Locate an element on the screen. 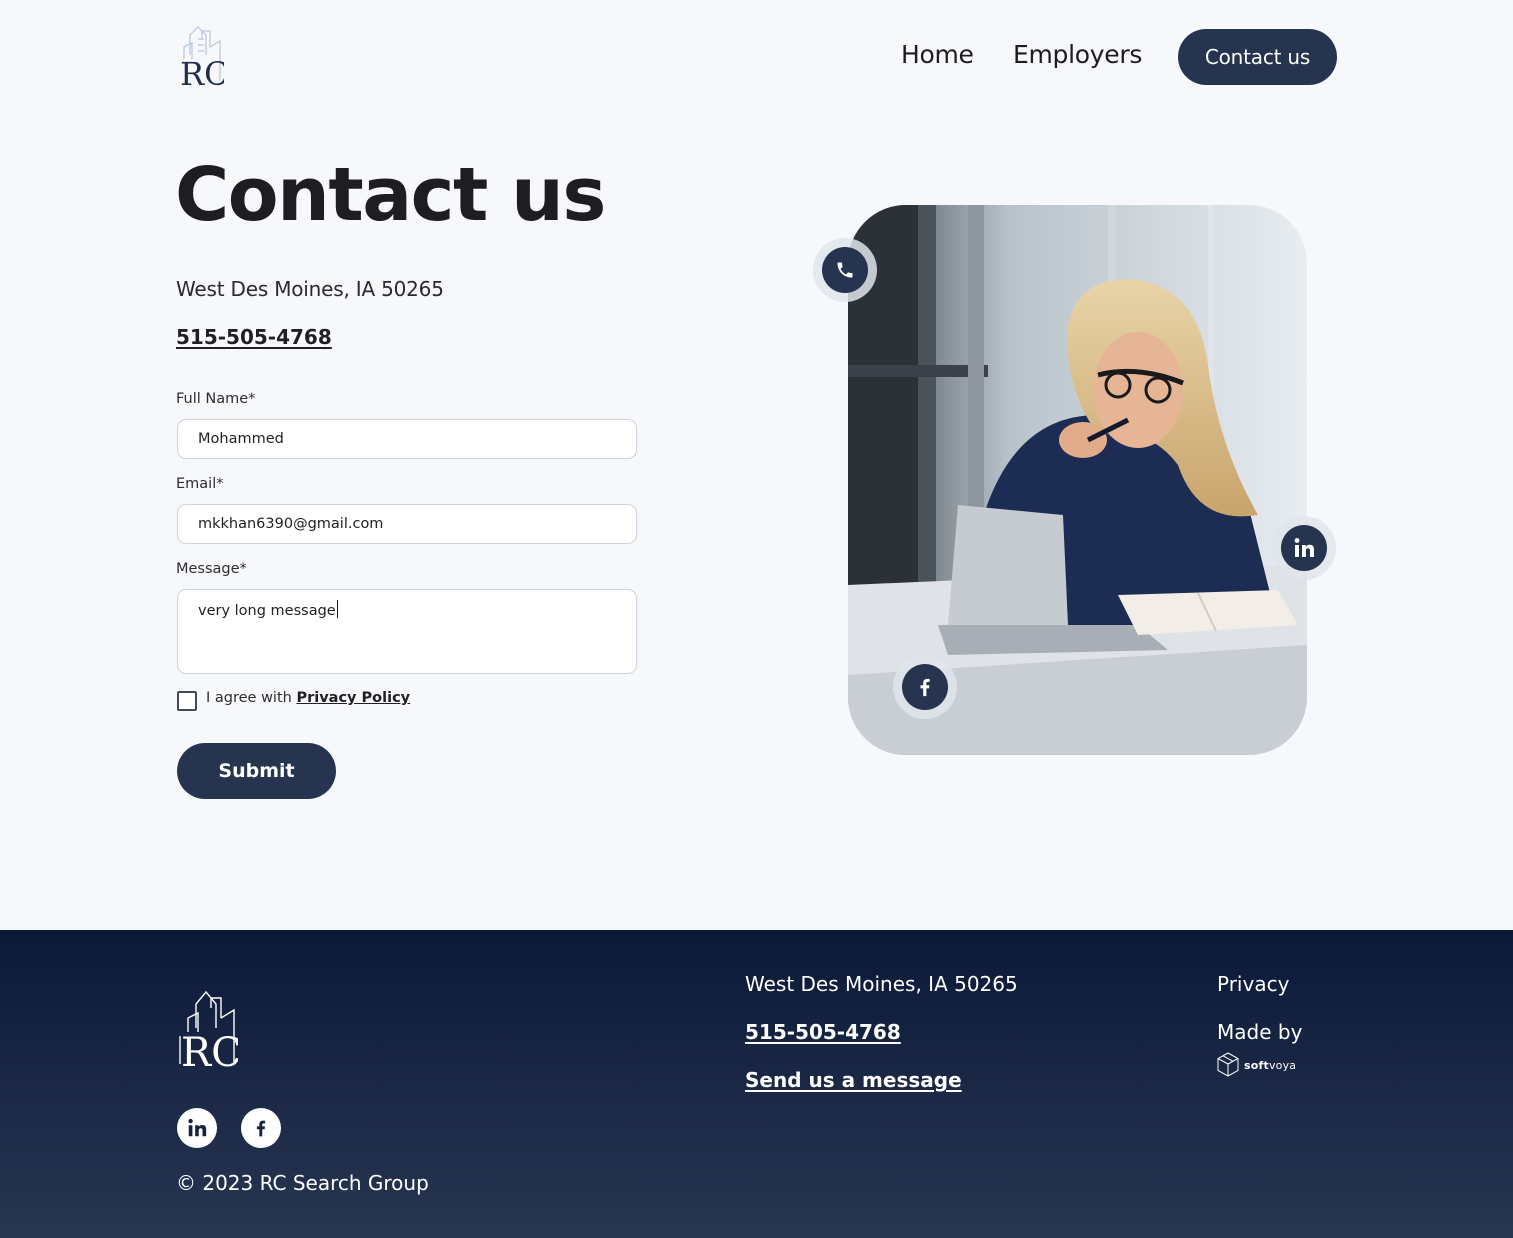 The image size is (1513, 1238). full-name-input: Mohammed is located at coordinates (407, 439).